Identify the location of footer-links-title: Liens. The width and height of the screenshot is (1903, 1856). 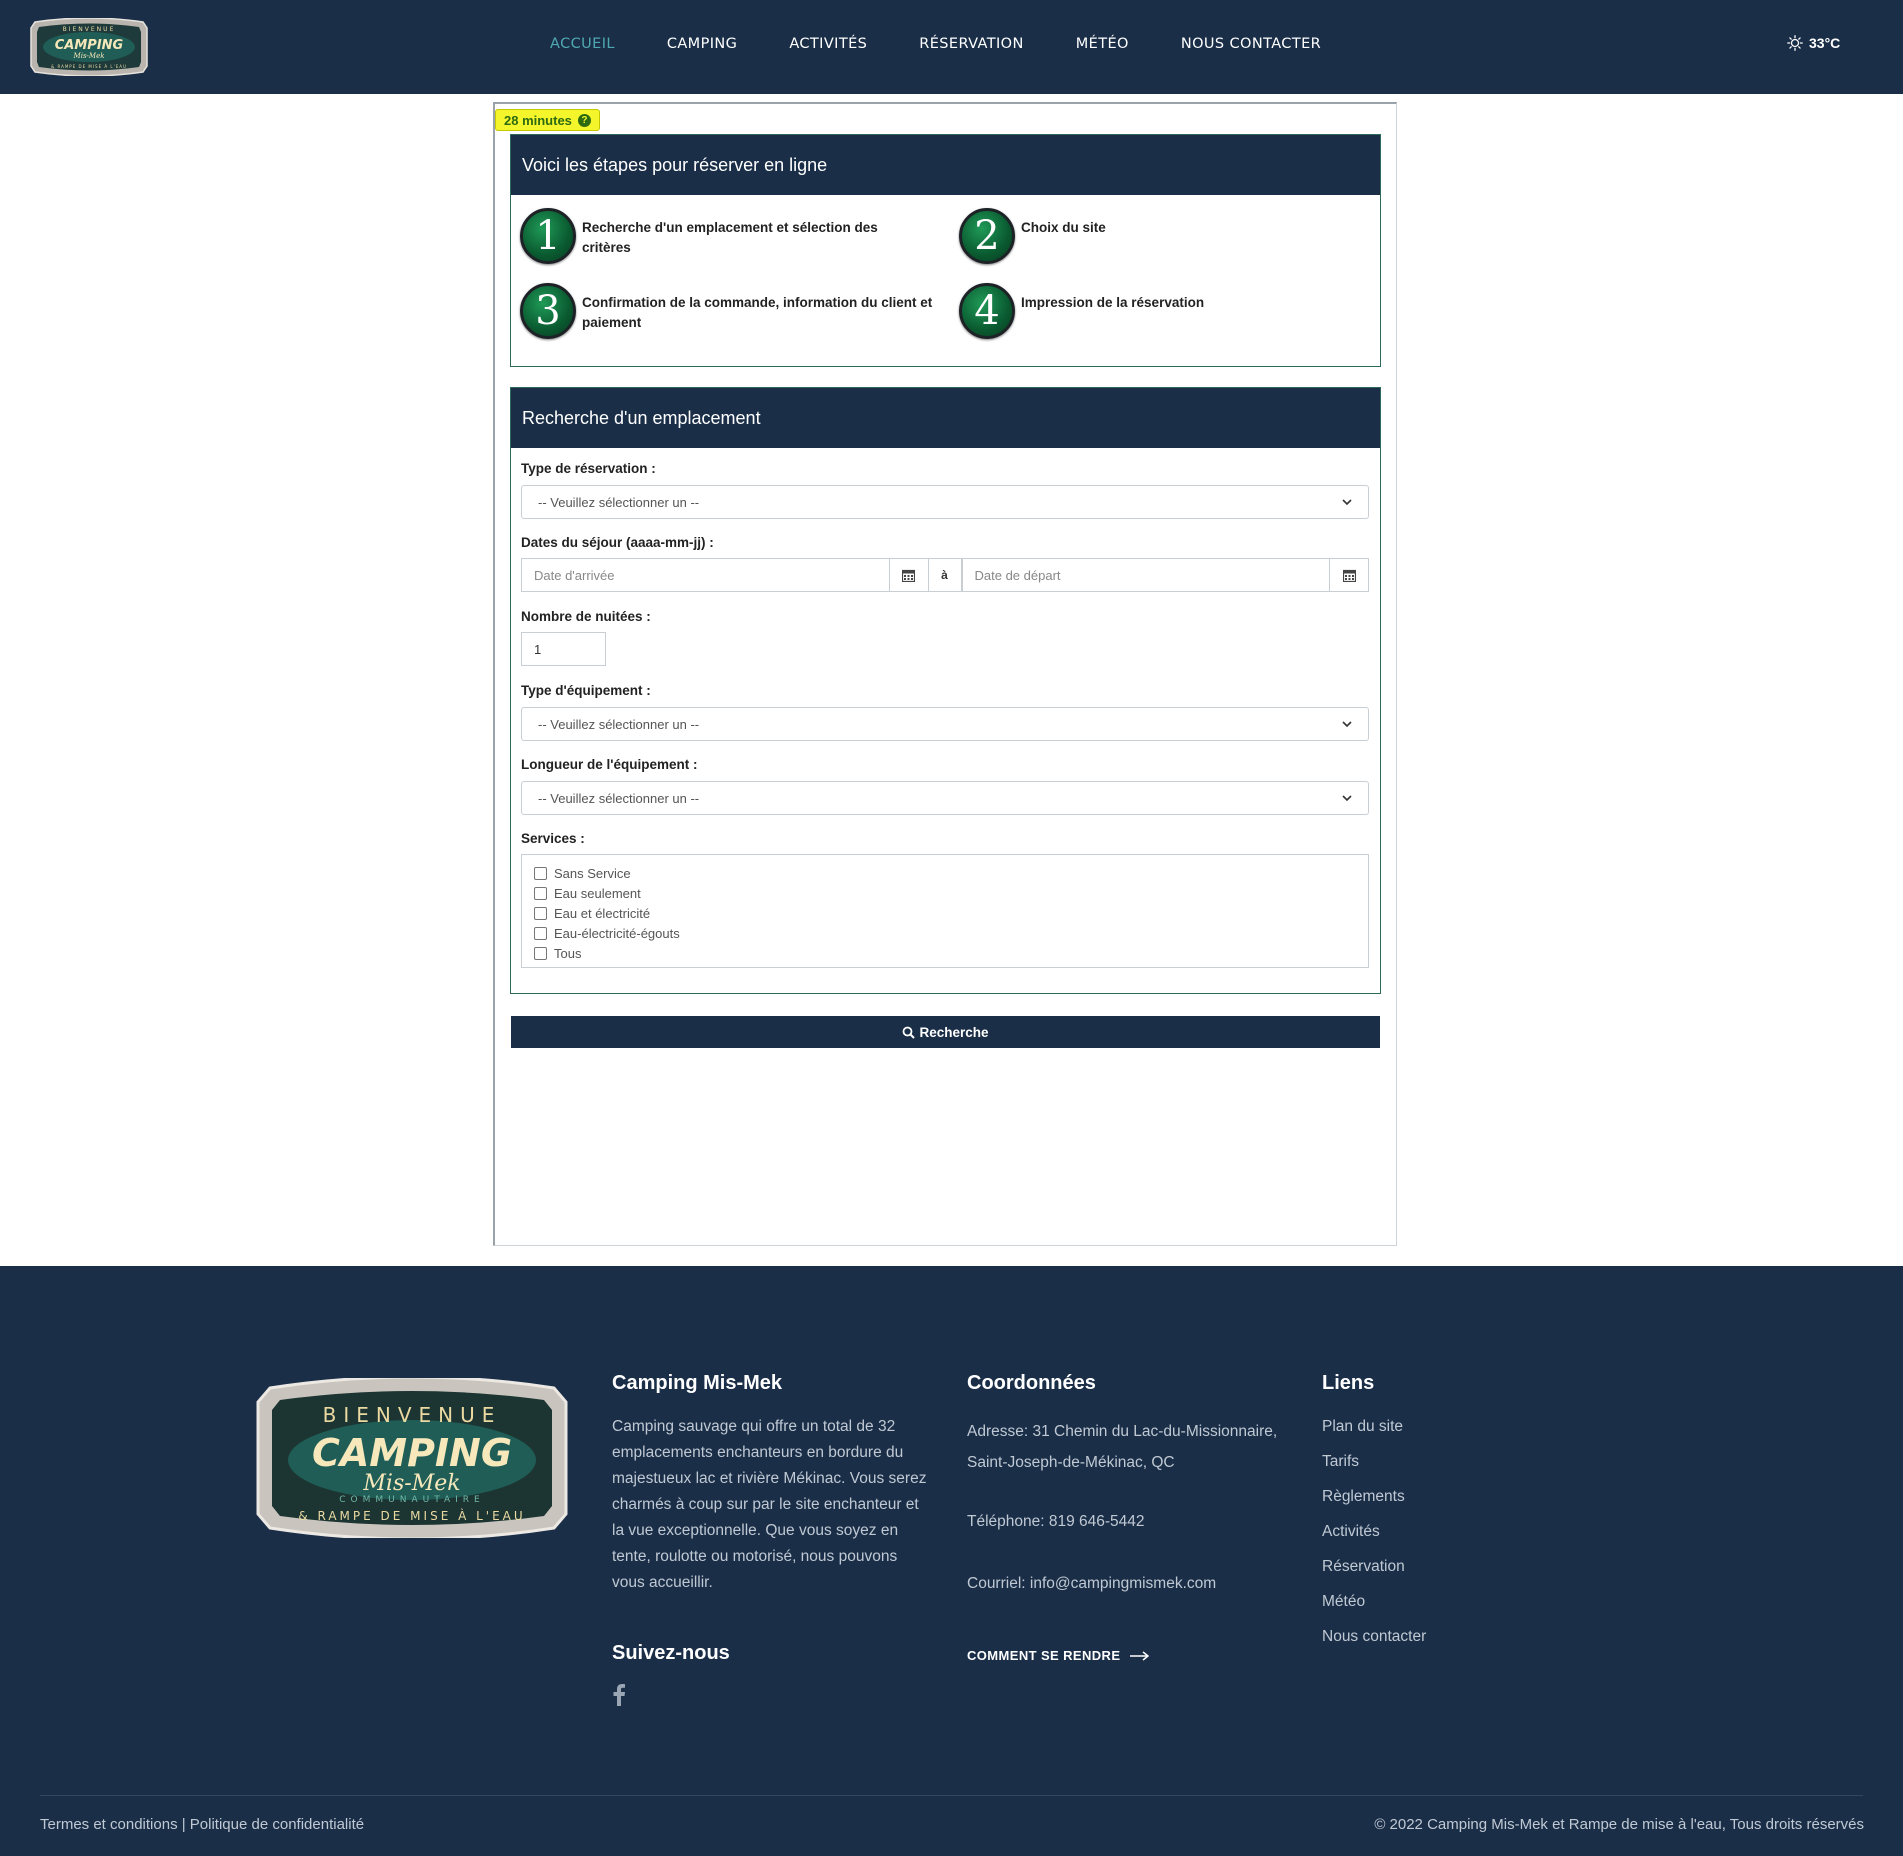
(1348, 1383).